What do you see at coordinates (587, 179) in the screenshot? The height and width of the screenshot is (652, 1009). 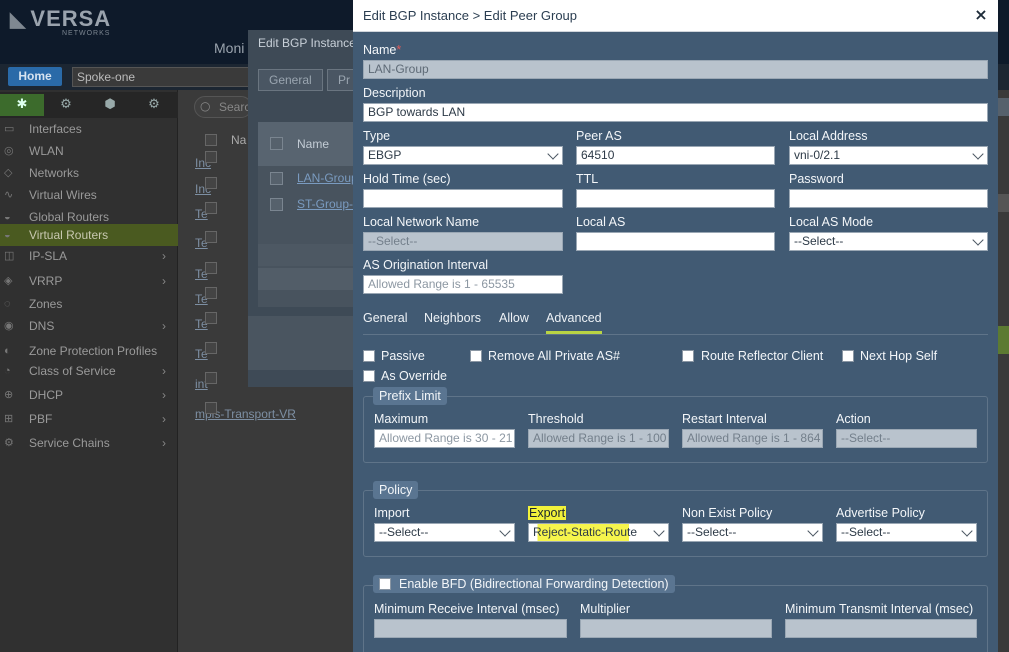 I see `ttl-label: TTL` at bounding box center [587, 179].